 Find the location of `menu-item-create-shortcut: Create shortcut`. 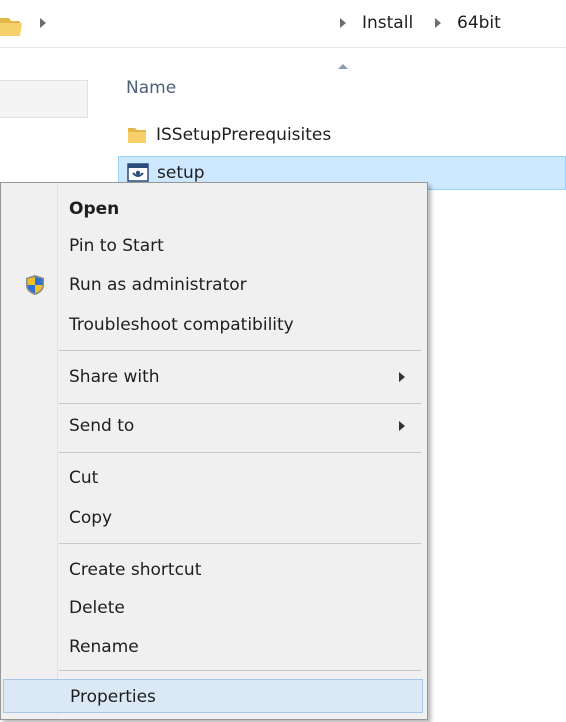

menu-item-create-shortcut: Create shortcut is located at coordinates (213, 570).